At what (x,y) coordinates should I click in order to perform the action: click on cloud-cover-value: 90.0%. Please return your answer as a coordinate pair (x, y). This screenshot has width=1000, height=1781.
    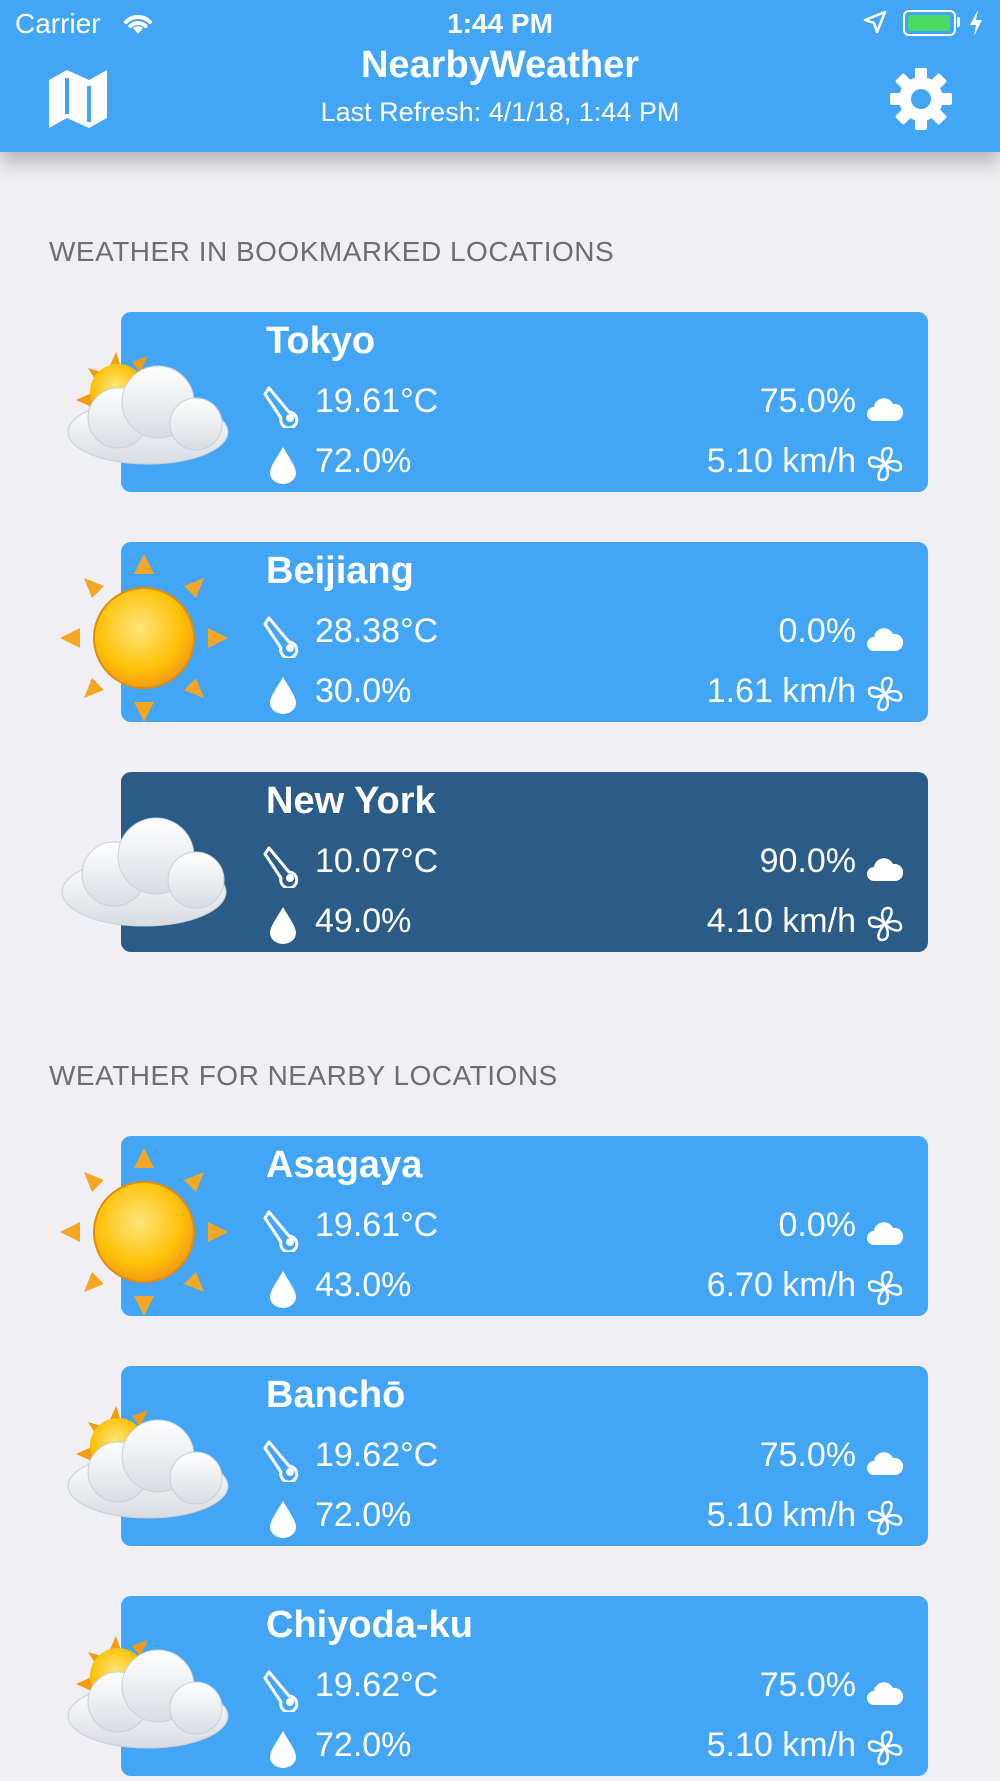
    Looking at the image, I should click on (807, 861).